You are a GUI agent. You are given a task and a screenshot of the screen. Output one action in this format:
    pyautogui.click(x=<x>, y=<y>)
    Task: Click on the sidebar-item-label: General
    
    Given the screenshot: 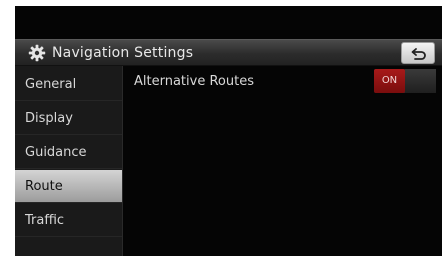 What is the action you would take?
    pyautogui.click(x=51, y=84)
    